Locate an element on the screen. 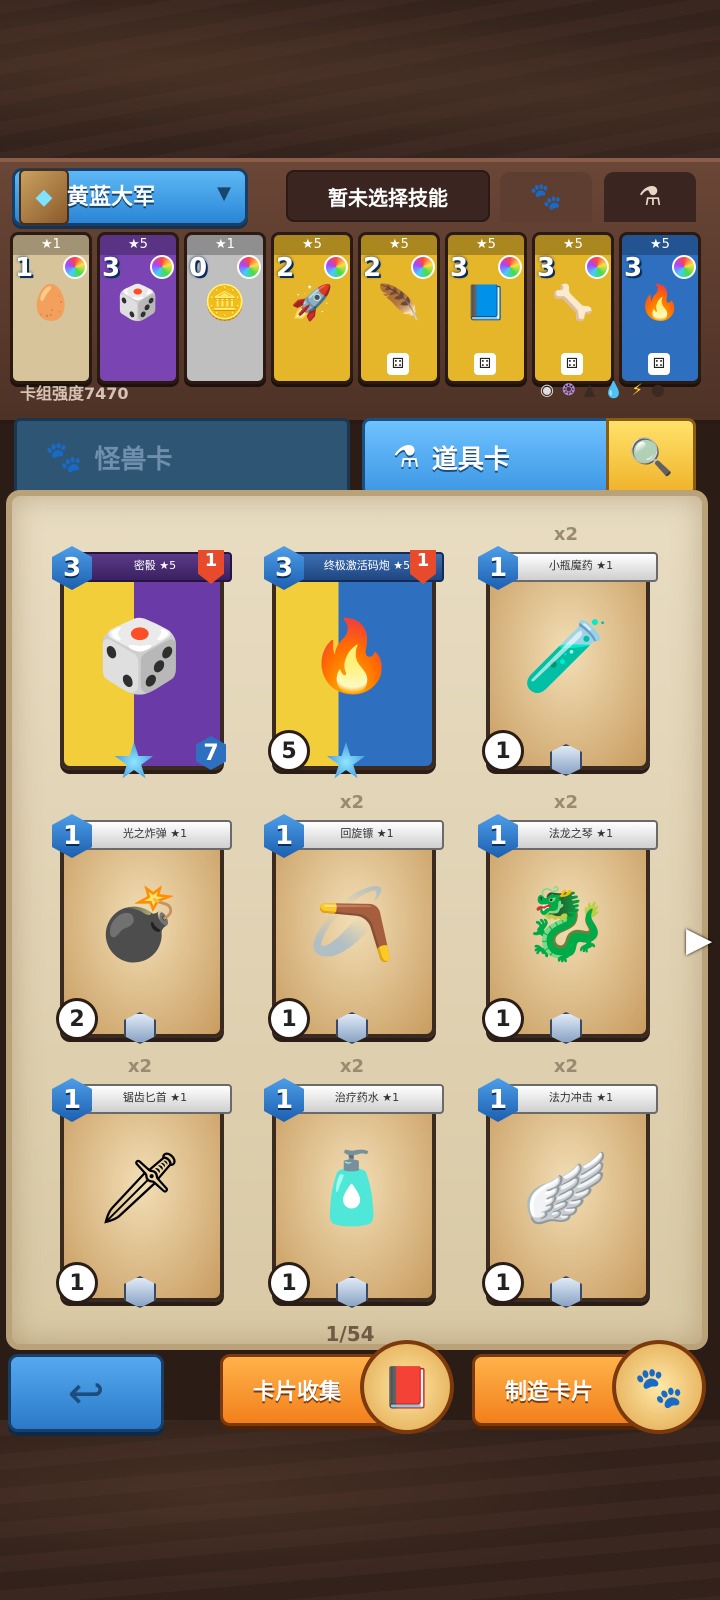 This screenshot has width=720, height=1600. item-filter-tab: ⚗ is located at coordinates (650, 197).